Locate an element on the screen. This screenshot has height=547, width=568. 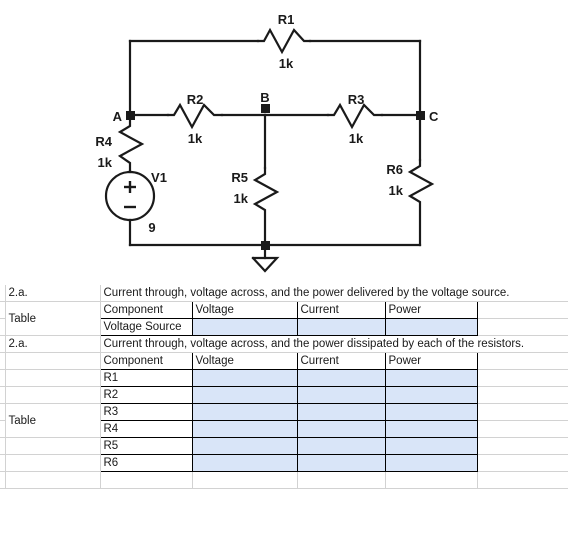
label-r1-ref: R1 is located at coordinates (286, 19).